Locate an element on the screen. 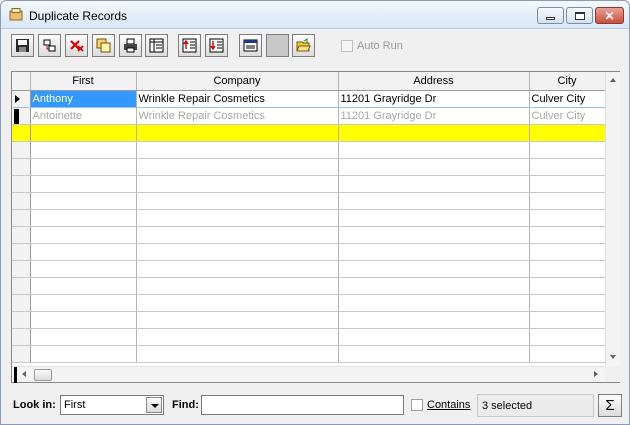 This screenshot has width=630, height=425. merge-button is located at coordinates (49, 45).